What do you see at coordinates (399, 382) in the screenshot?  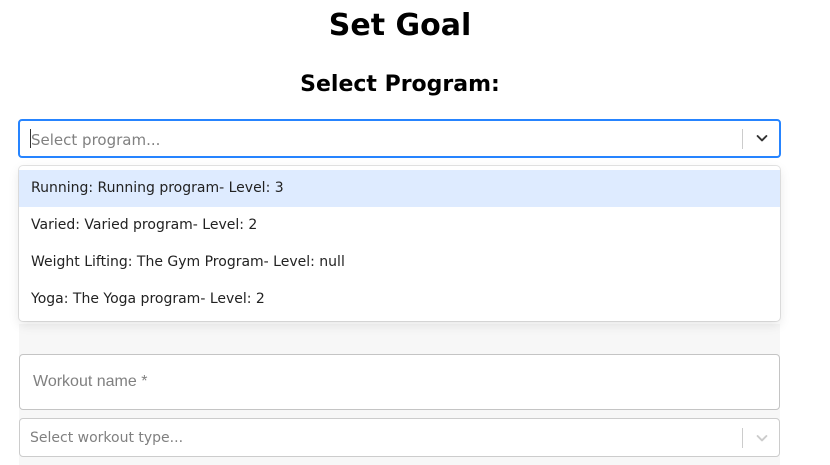 I see `workout-name-input: Workout name *` at bounding box center [399, 382].